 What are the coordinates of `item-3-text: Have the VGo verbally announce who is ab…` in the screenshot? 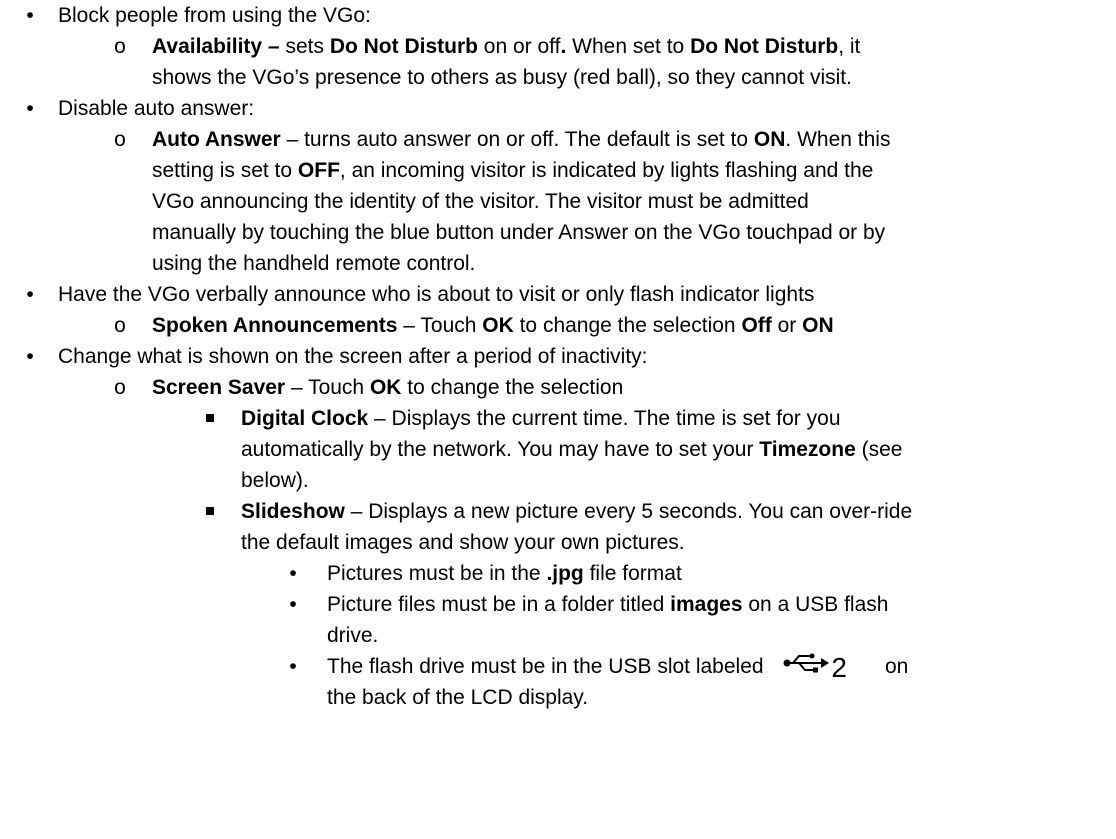 It's located at (436, 294).